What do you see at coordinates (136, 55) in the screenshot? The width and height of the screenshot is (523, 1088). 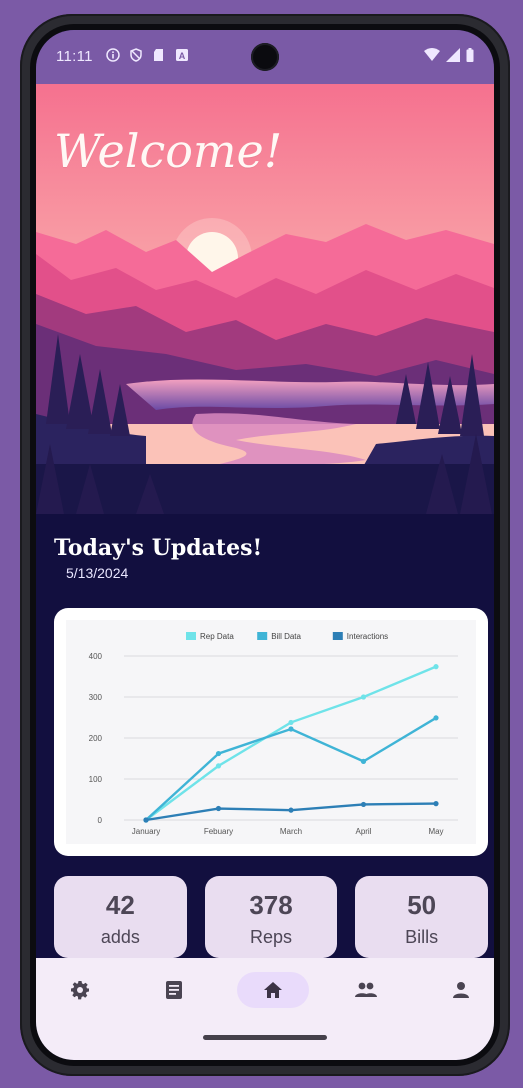 I see `shield-icon` at bounding box center [136, 55].